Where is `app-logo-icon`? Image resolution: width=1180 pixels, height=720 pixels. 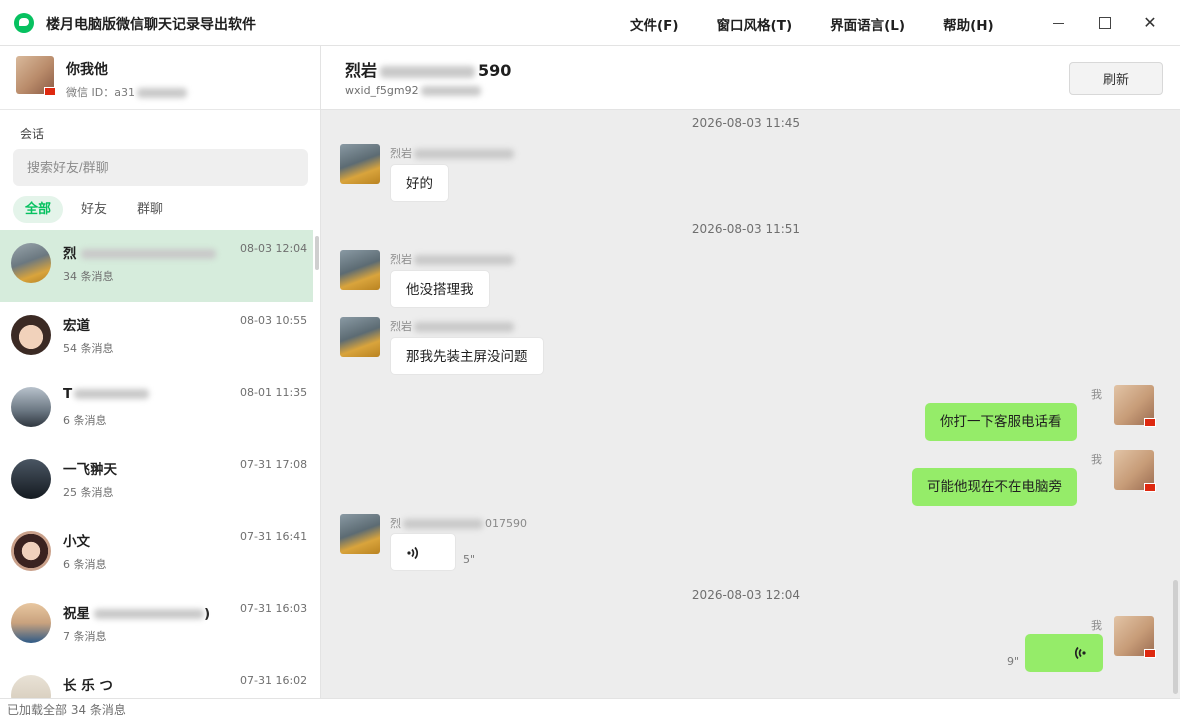 app-logo-icon is located at coordinates (24, 23).